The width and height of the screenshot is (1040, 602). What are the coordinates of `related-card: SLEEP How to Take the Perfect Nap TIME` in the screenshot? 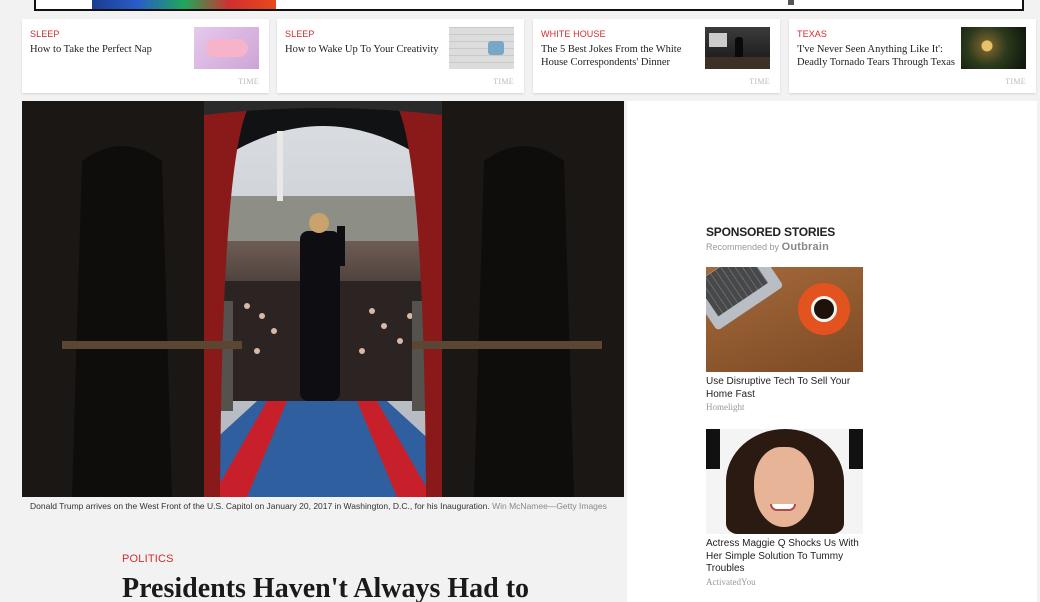 It's located at (145, 56).